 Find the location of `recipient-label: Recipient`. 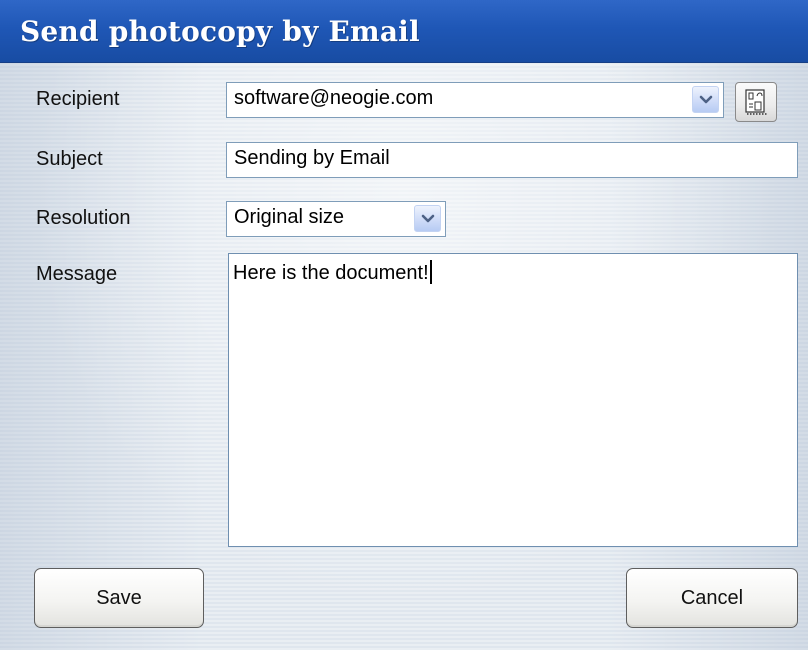

recipient-label: Recipient is located at coordinates (78, 99).